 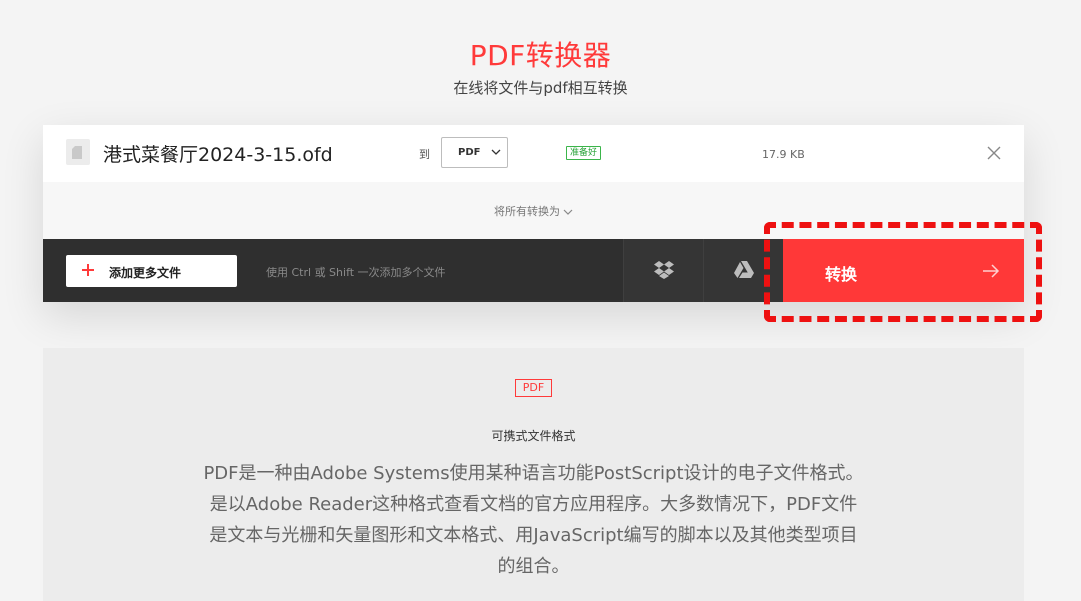 I want to click on add-more-files-button: 添加更多文件, so click(x=151, y=271).